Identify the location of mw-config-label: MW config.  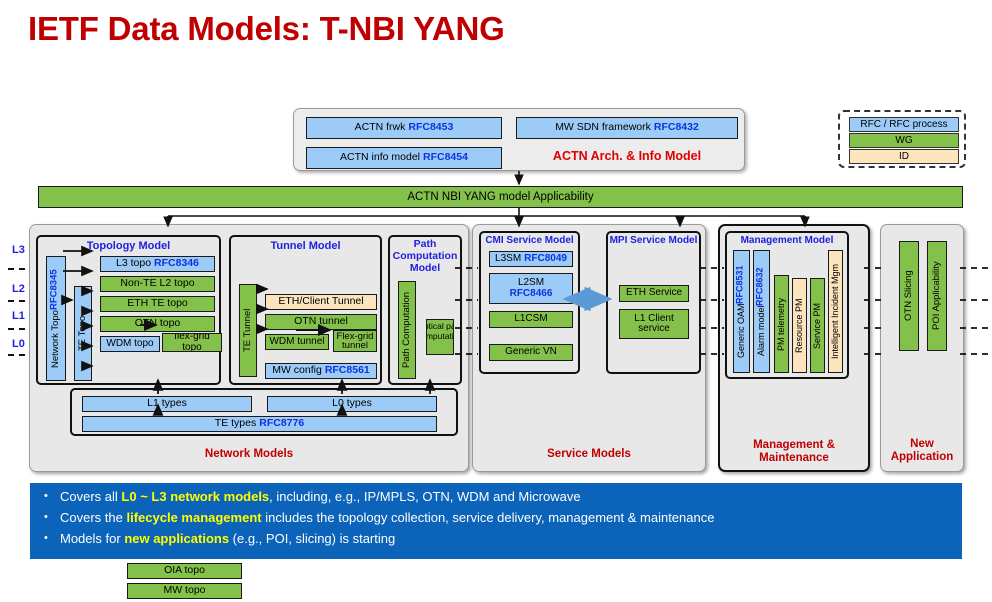
(297, 370).